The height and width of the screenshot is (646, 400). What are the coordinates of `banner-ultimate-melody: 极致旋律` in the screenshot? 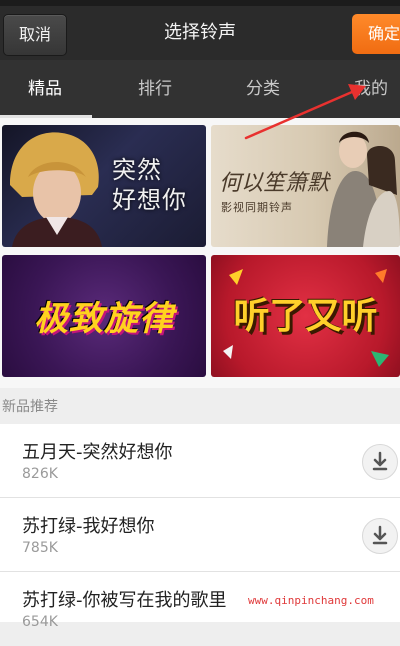 It's located at (104, 316).